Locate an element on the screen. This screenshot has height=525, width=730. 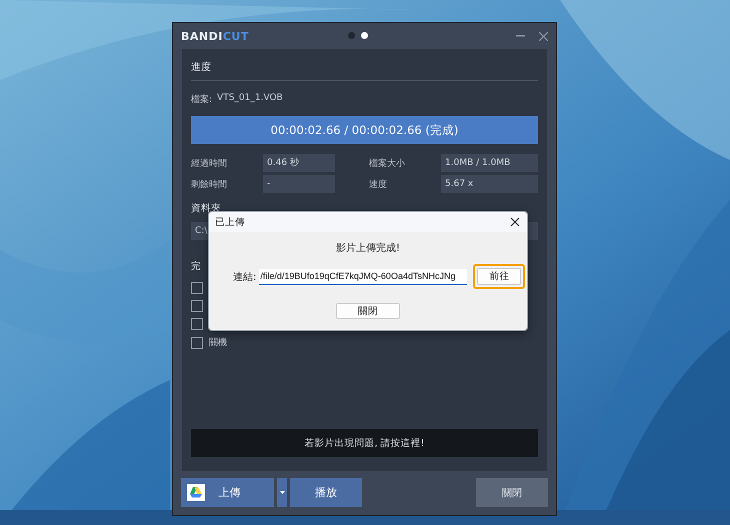
stat-value: - is located at coordinates (299, 184).